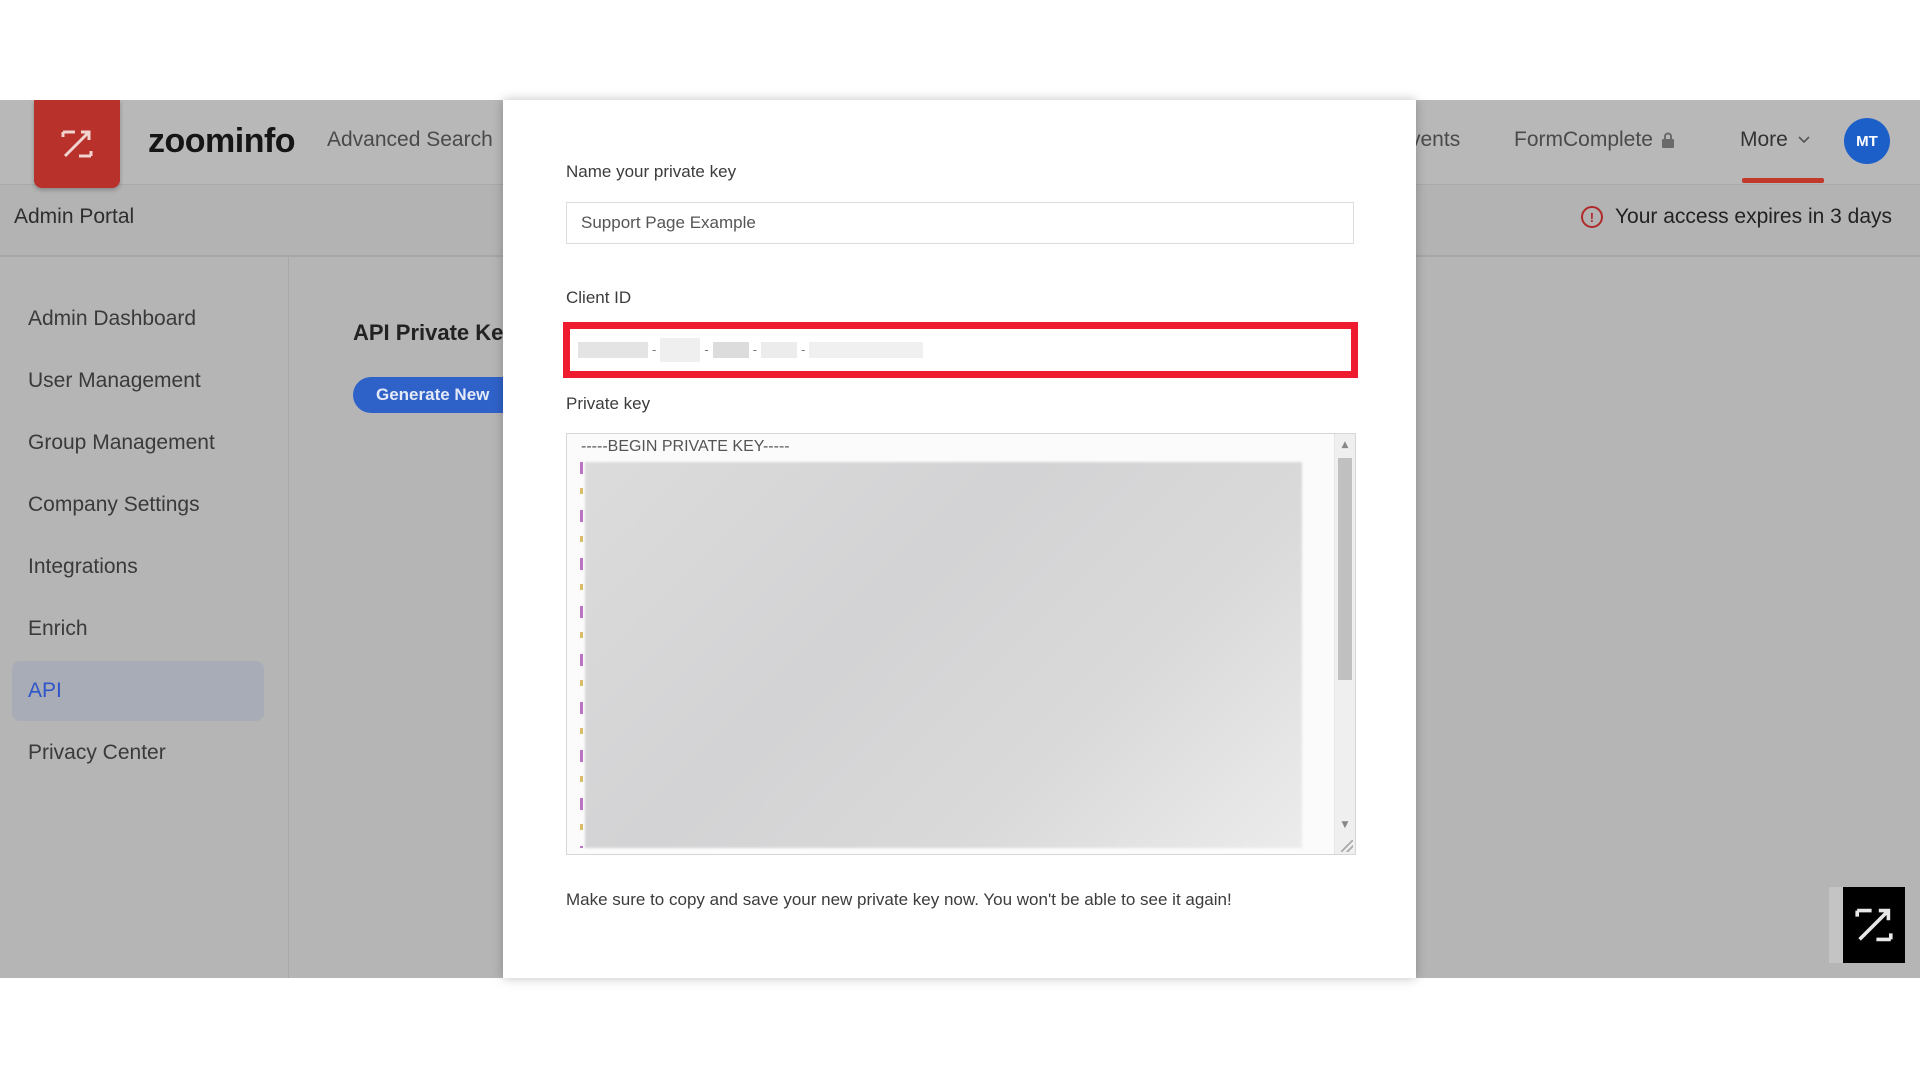 The height and width of the screenshot is (1080, 1920). I want to click on blurred-private-key-content, so click(943, 655).